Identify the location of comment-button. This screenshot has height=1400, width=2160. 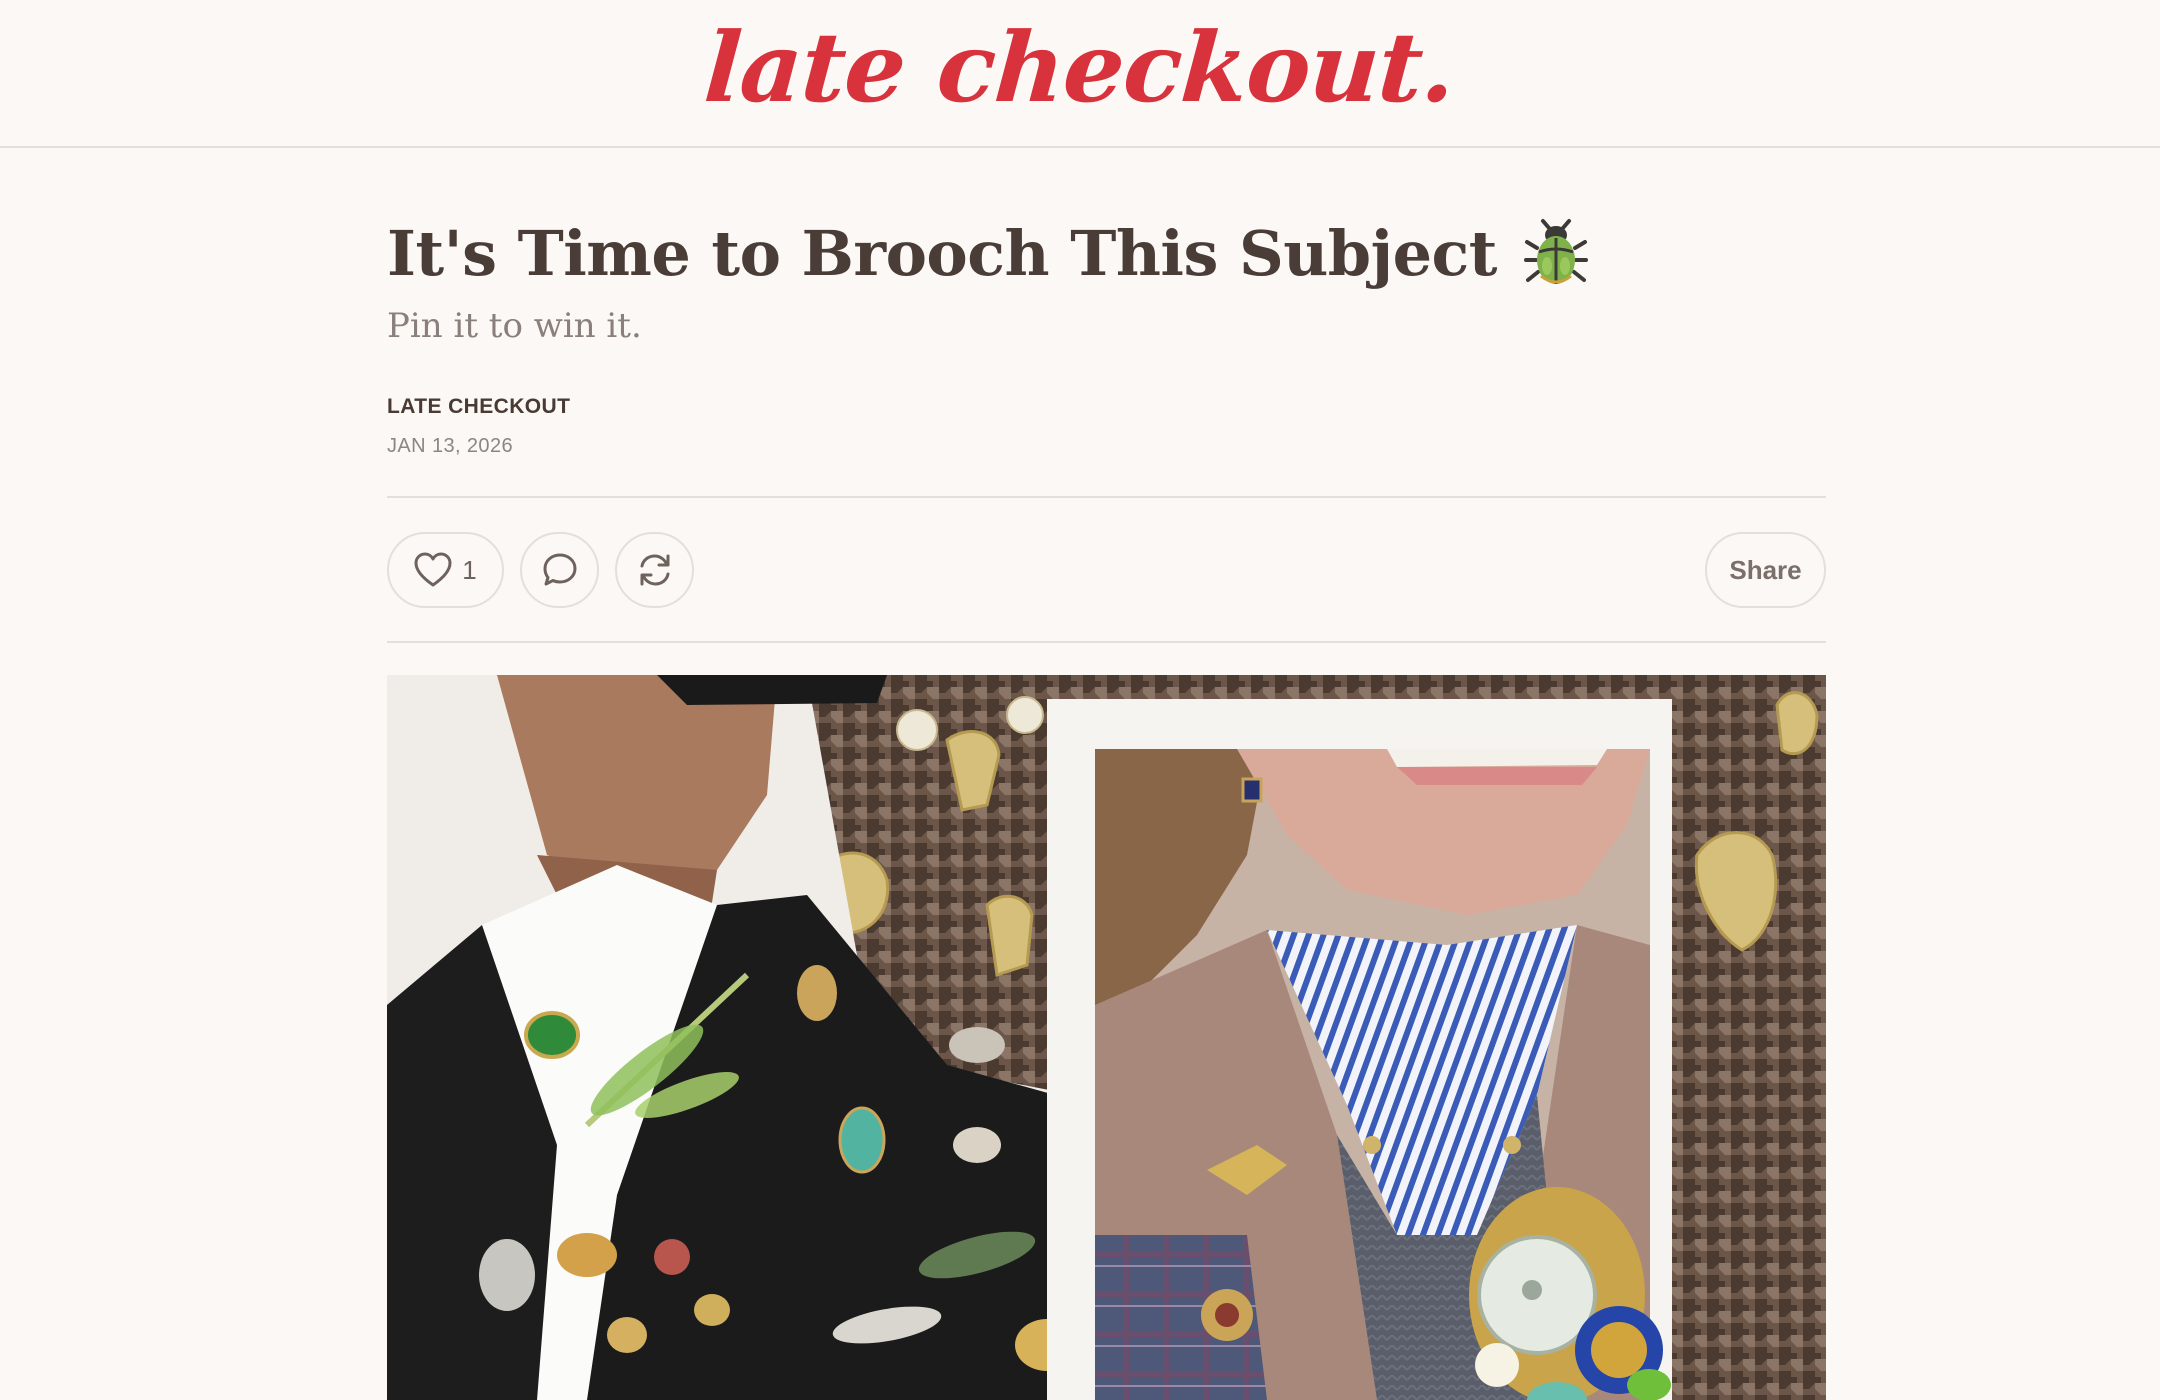
(559, 570).